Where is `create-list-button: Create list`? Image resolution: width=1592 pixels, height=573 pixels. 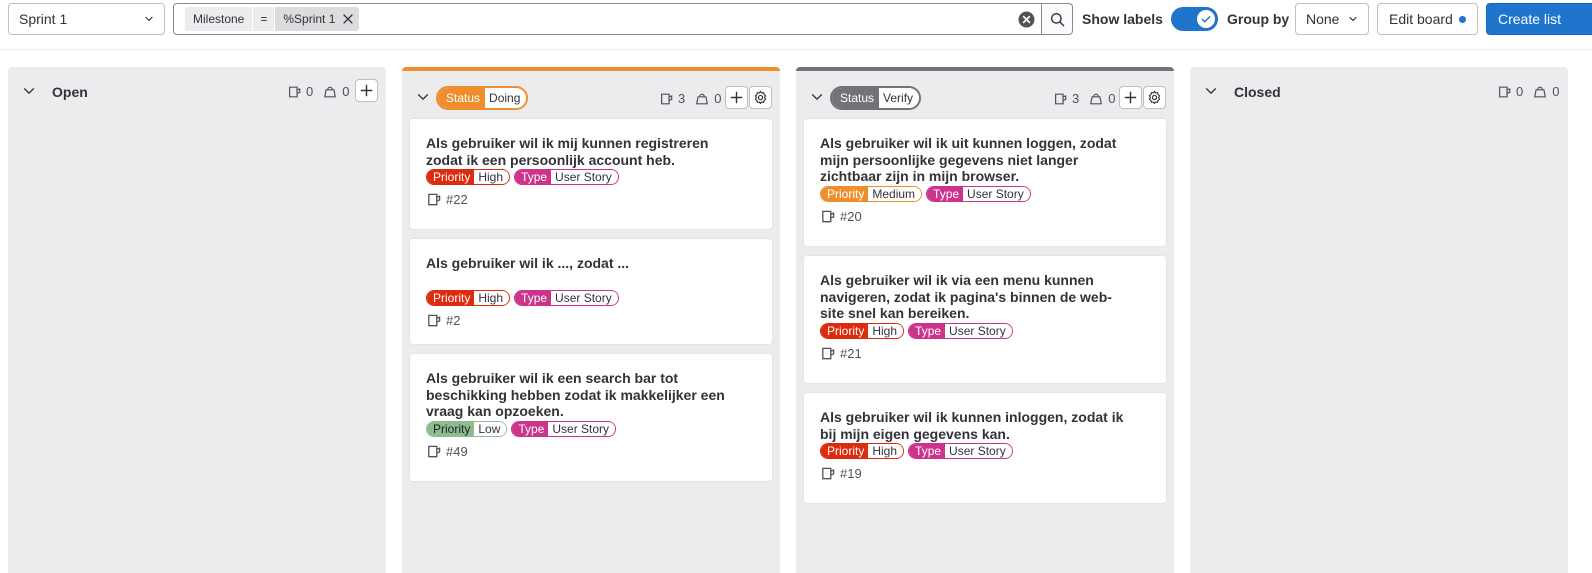
create-list-button: Create list is located at coordinates (1539, 19).